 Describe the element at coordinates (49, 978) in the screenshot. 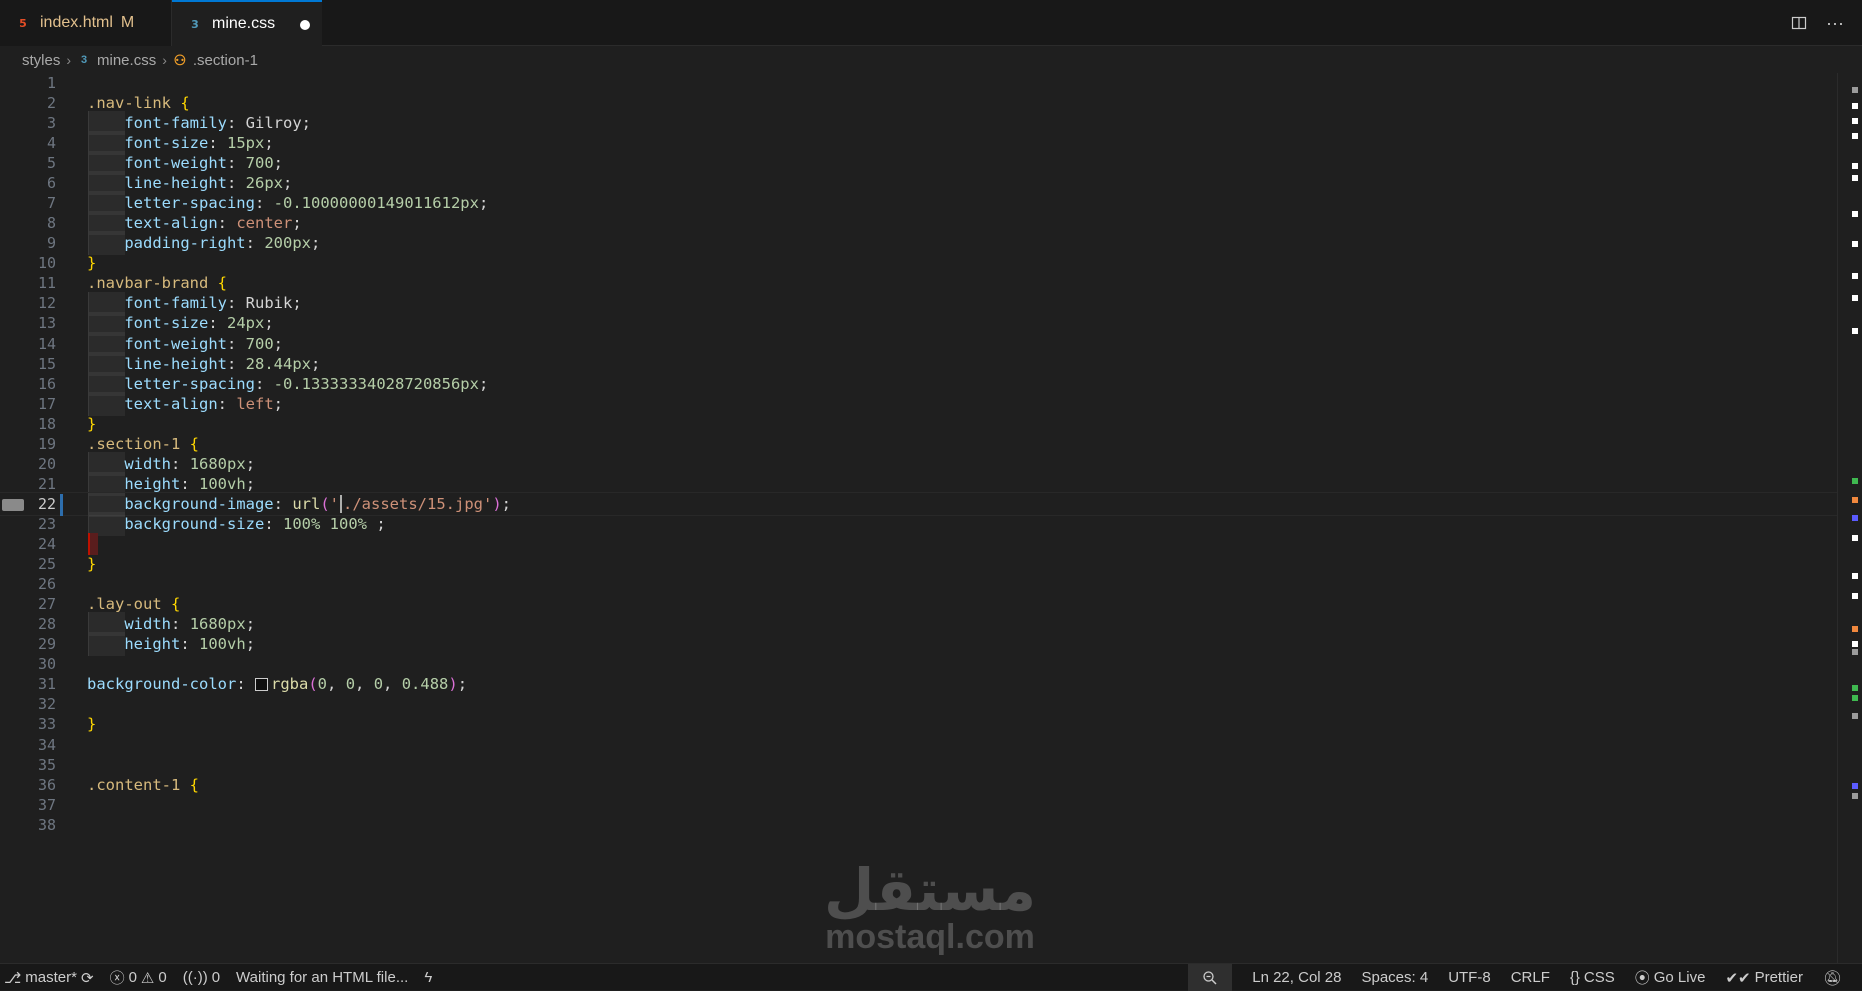

I see `branch-status: ⎇ master* ⟳` at that location.